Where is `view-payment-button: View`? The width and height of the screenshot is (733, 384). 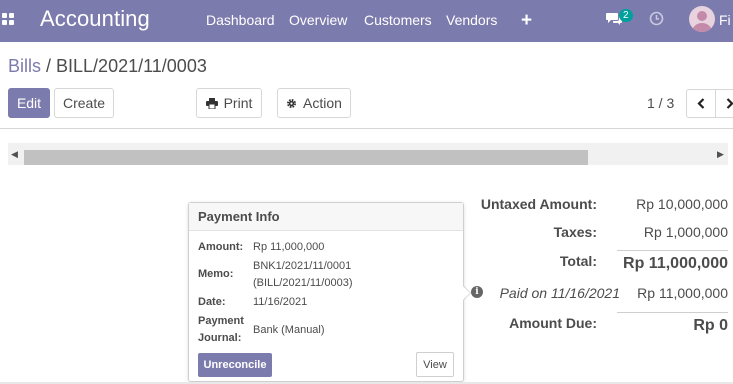
view-payment-button: View is located at coordinates (435, 364).